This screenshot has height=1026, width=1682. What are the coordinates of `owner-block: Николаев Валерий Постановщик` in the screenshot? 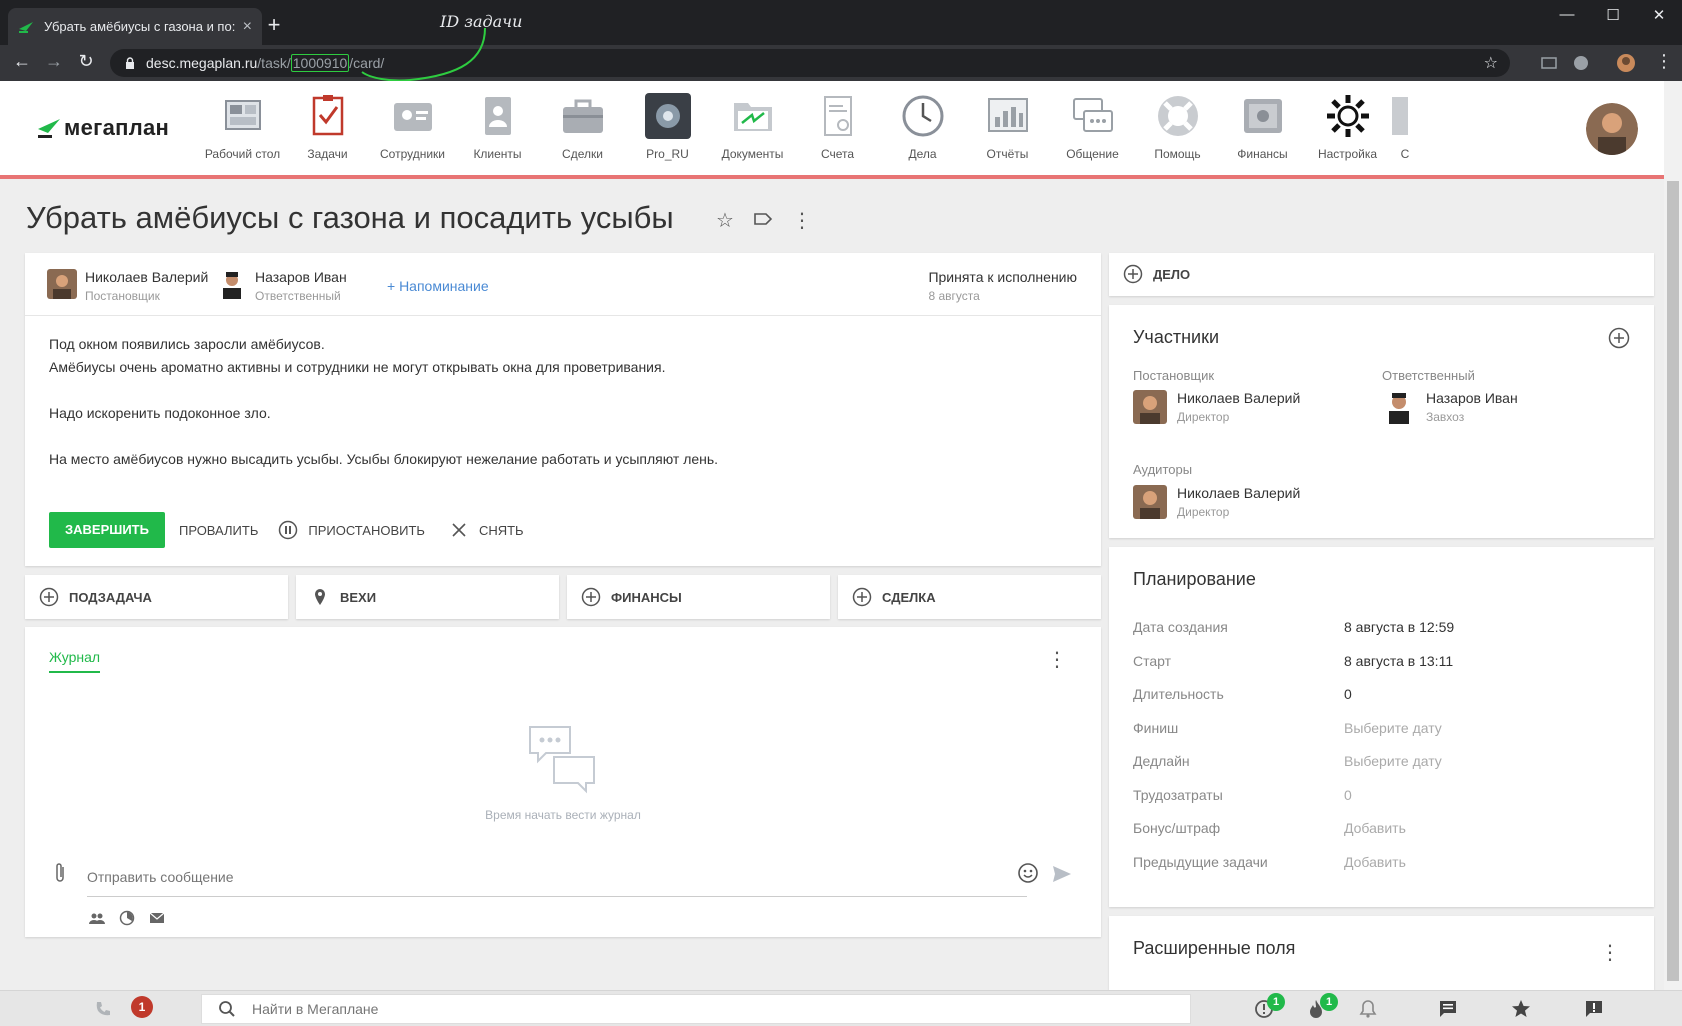 It's located at (127, 286).